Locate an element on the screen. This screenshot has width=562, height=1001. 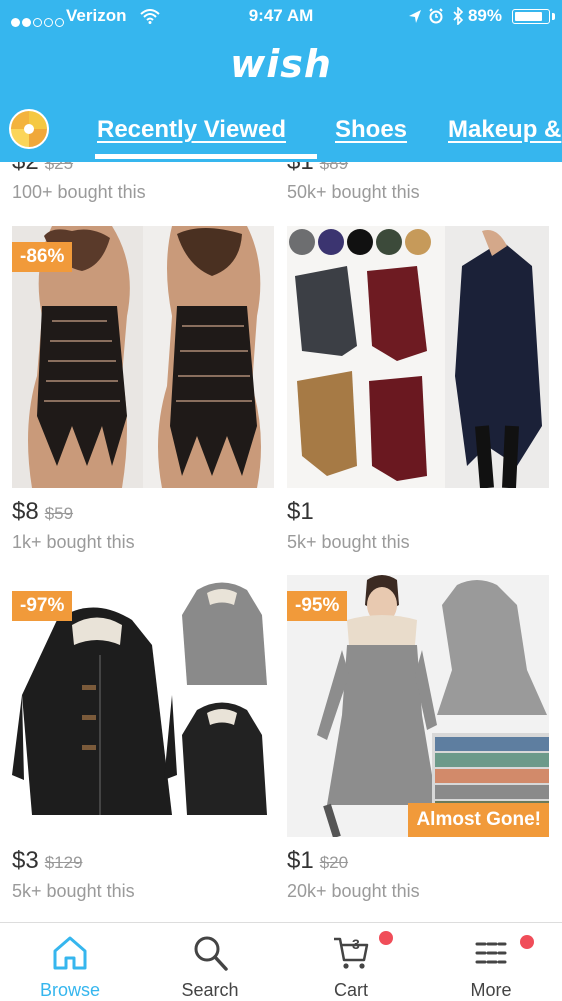
location-arrow-icon is located at coordinates (415, 16).